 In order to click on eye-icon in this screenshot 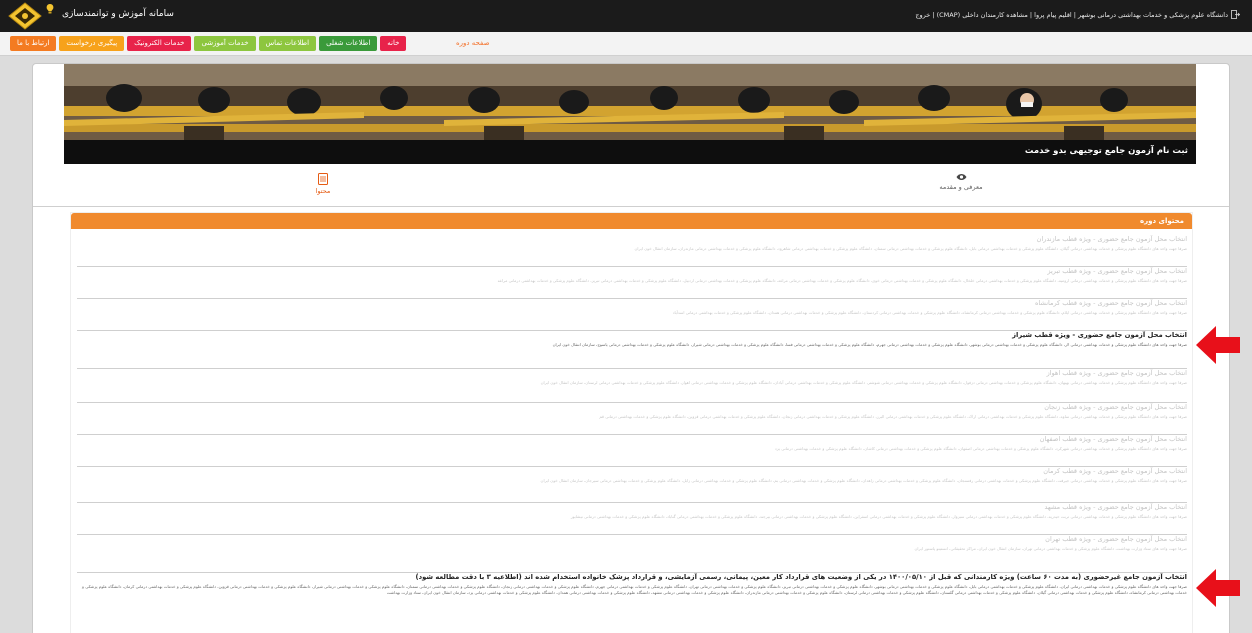, I will do `click(961, 177)`.